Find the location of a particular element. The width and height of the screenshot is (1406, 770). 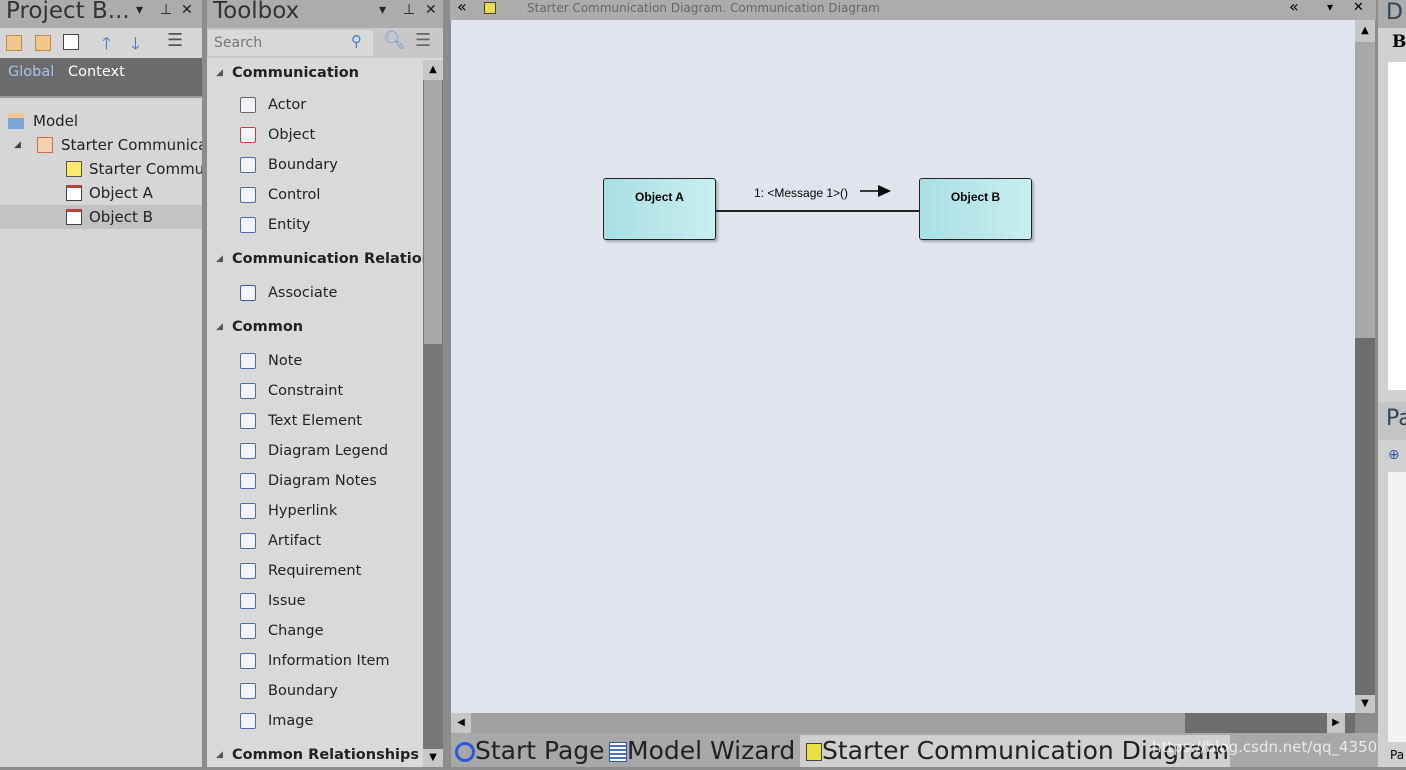

tree-item-diagram: Starter Commu is located at coordinates (101, 169).